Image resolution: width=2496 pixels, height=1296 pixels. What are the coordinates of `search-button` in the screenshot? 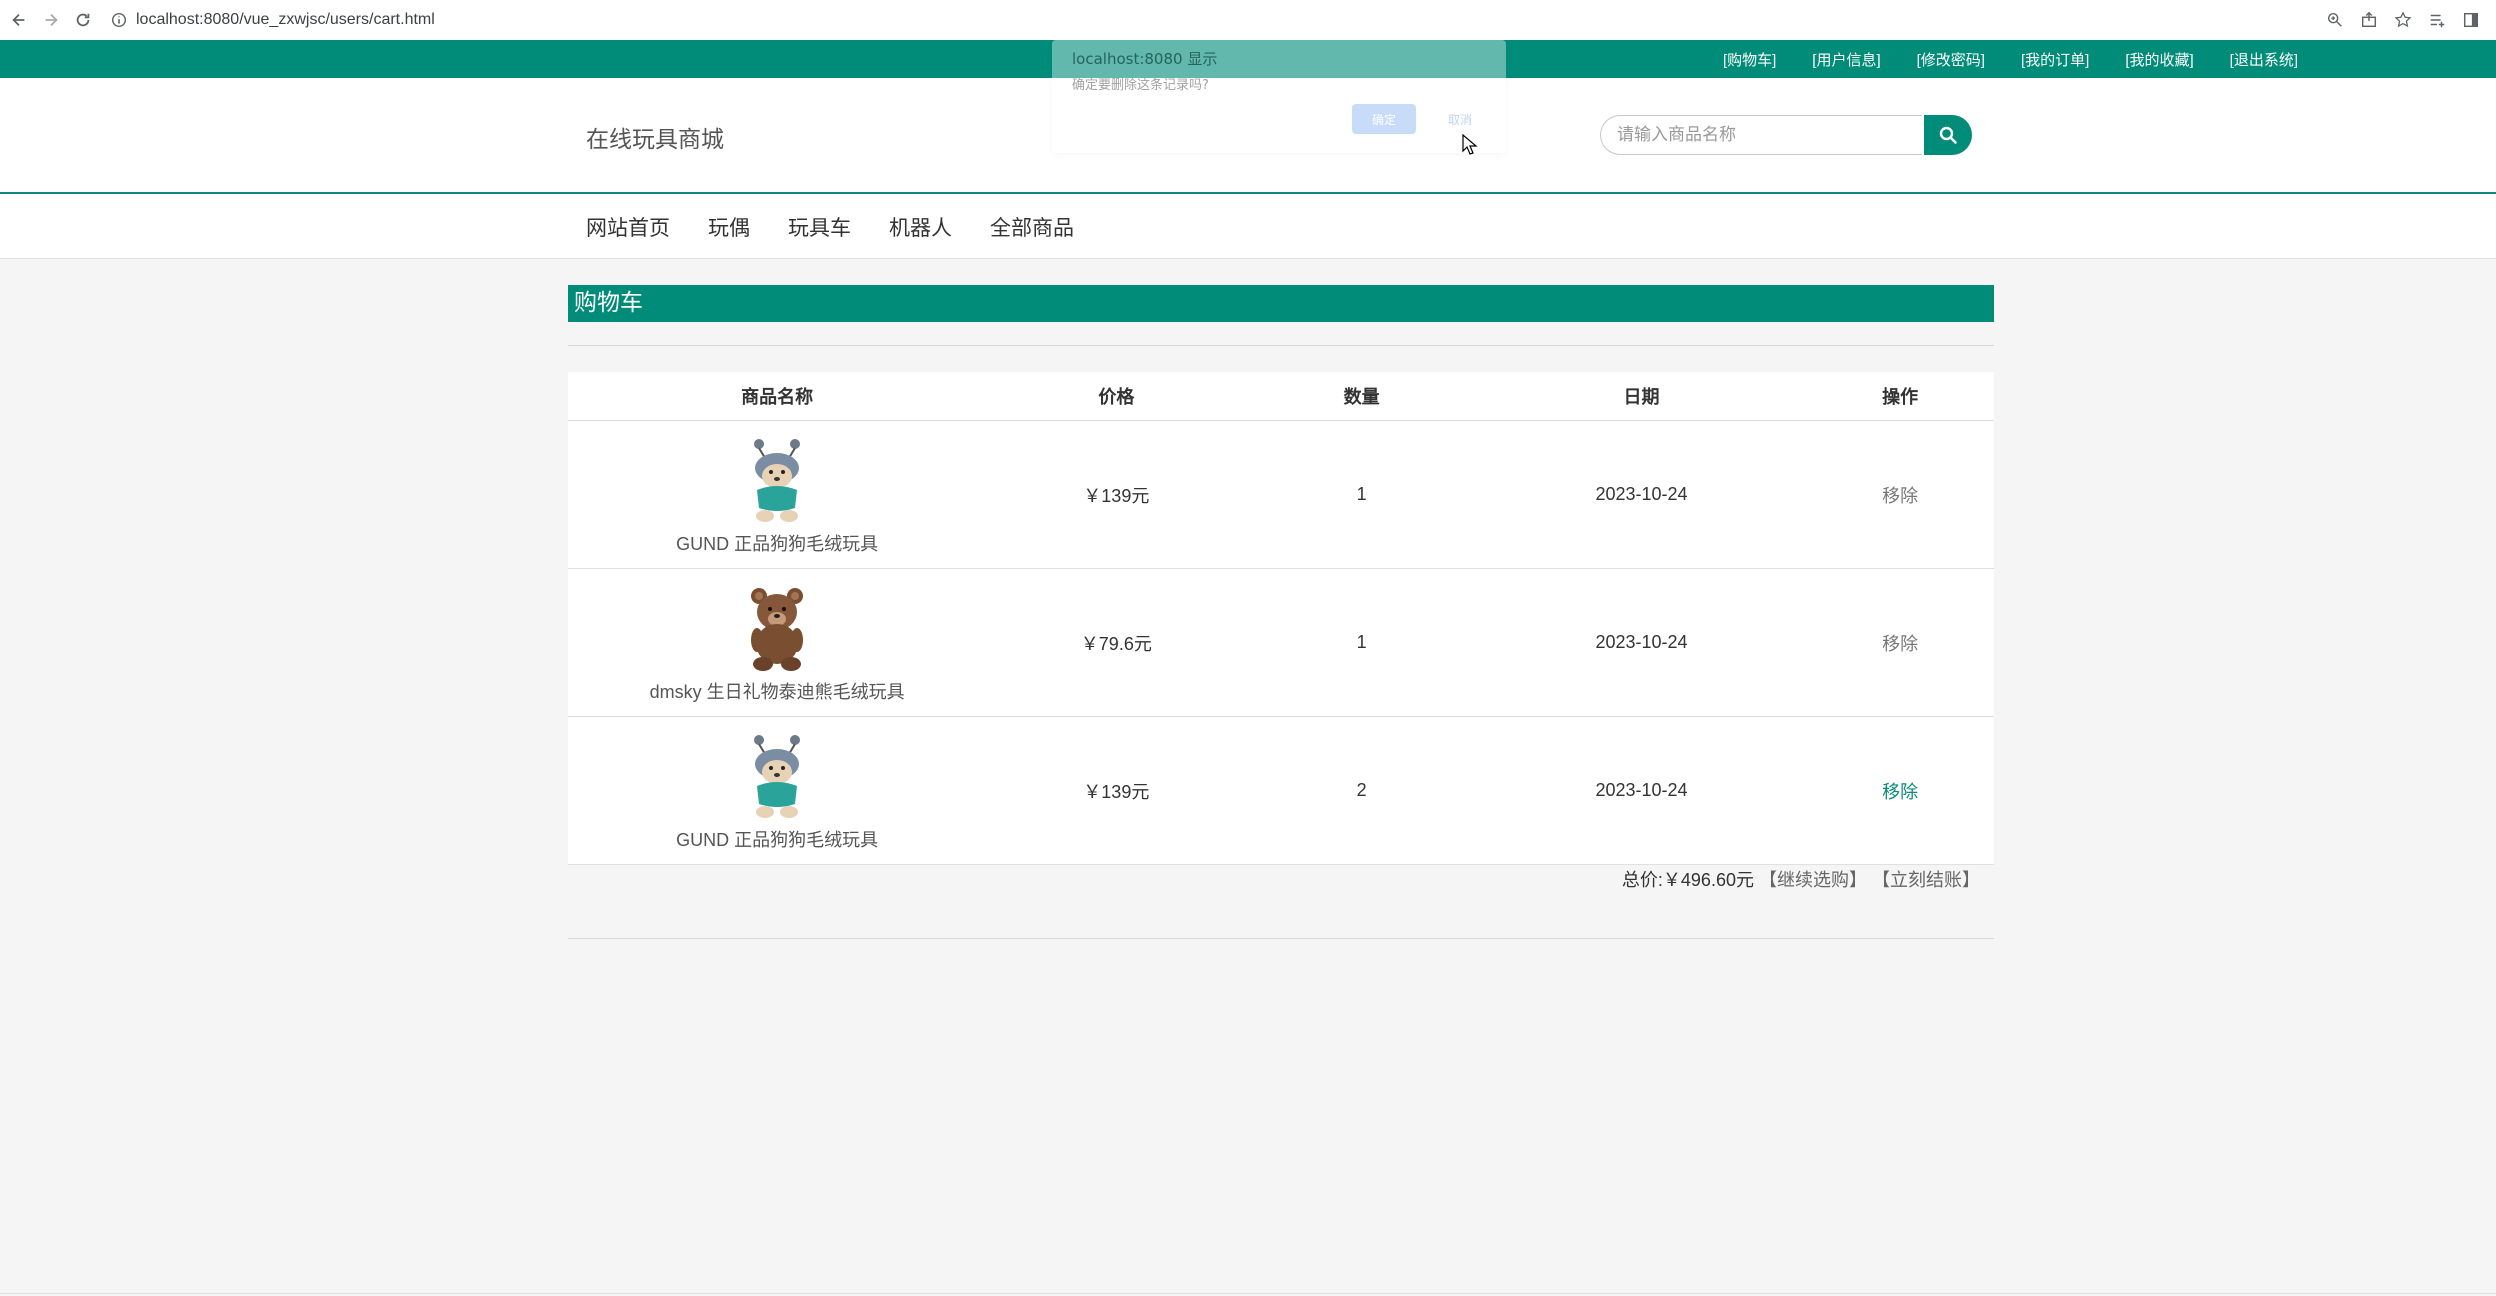 It's located at (1948, 135).